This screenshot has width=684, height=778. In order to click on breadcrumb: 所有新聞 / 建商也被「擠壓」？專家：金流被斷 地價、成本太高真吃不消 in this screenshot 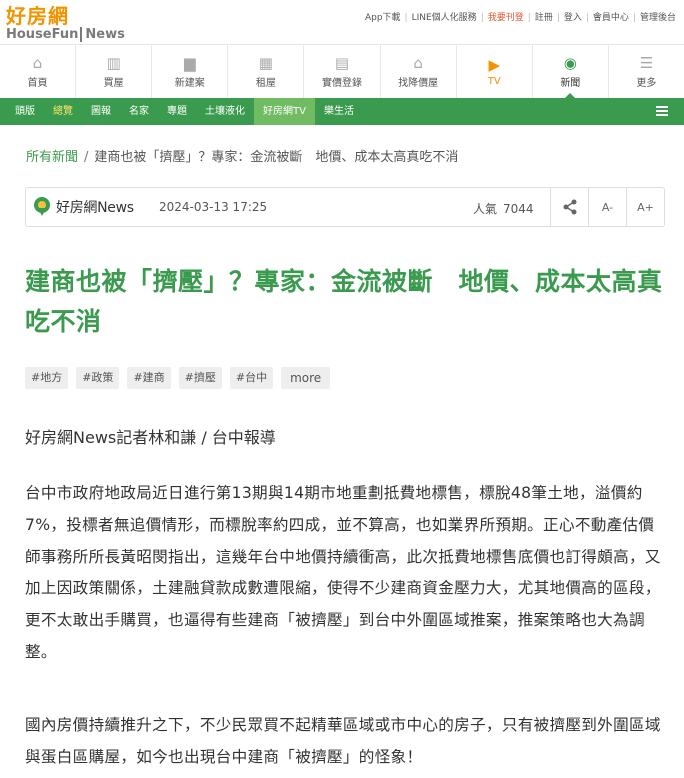, I will do `click(242, 155)`.